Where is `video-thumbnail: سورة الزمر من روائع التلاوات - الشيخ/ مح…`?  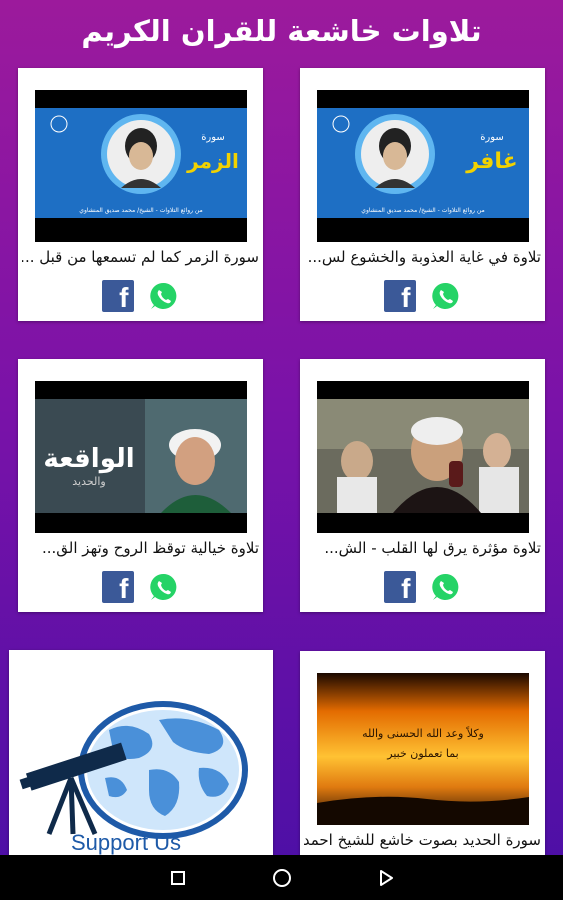 video-thumbnail: سورة الزمر من روائع التلاوات - الشيخ/ مح… is located at coordinates (141, 166).